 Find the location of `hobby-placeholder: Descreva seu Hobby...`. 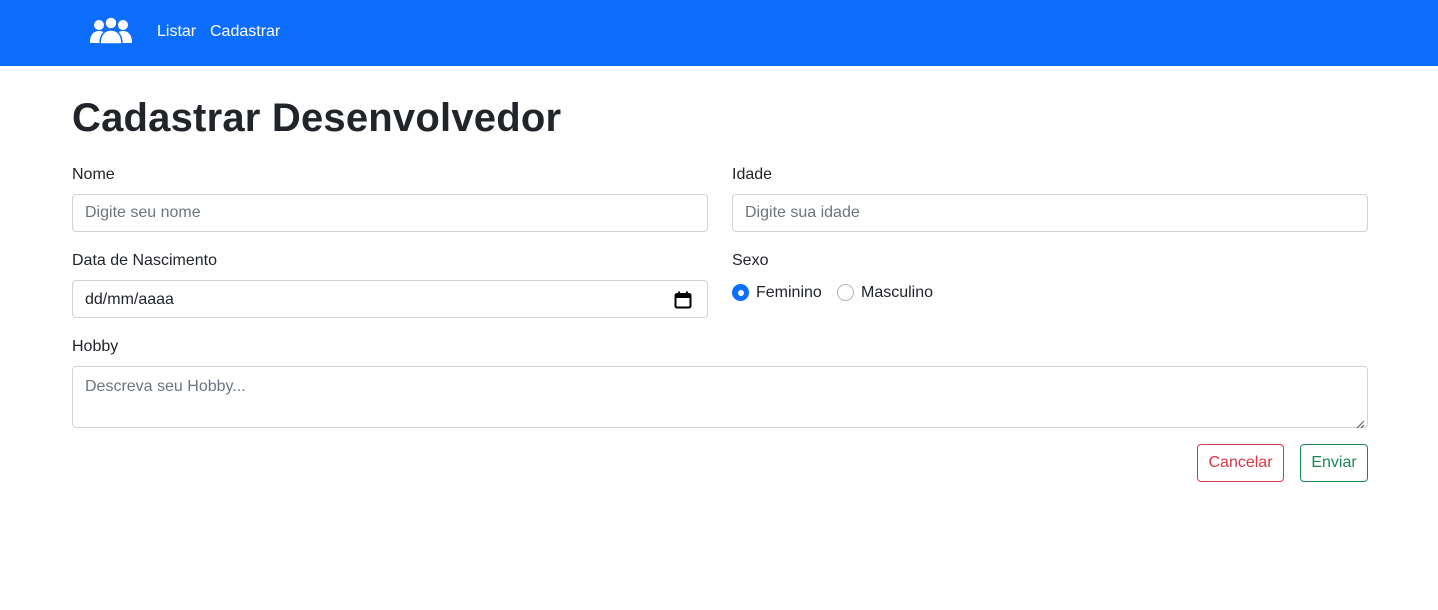

hobby-placeholder: Descreva seu Hobby... is located at coordinates (165, 386).